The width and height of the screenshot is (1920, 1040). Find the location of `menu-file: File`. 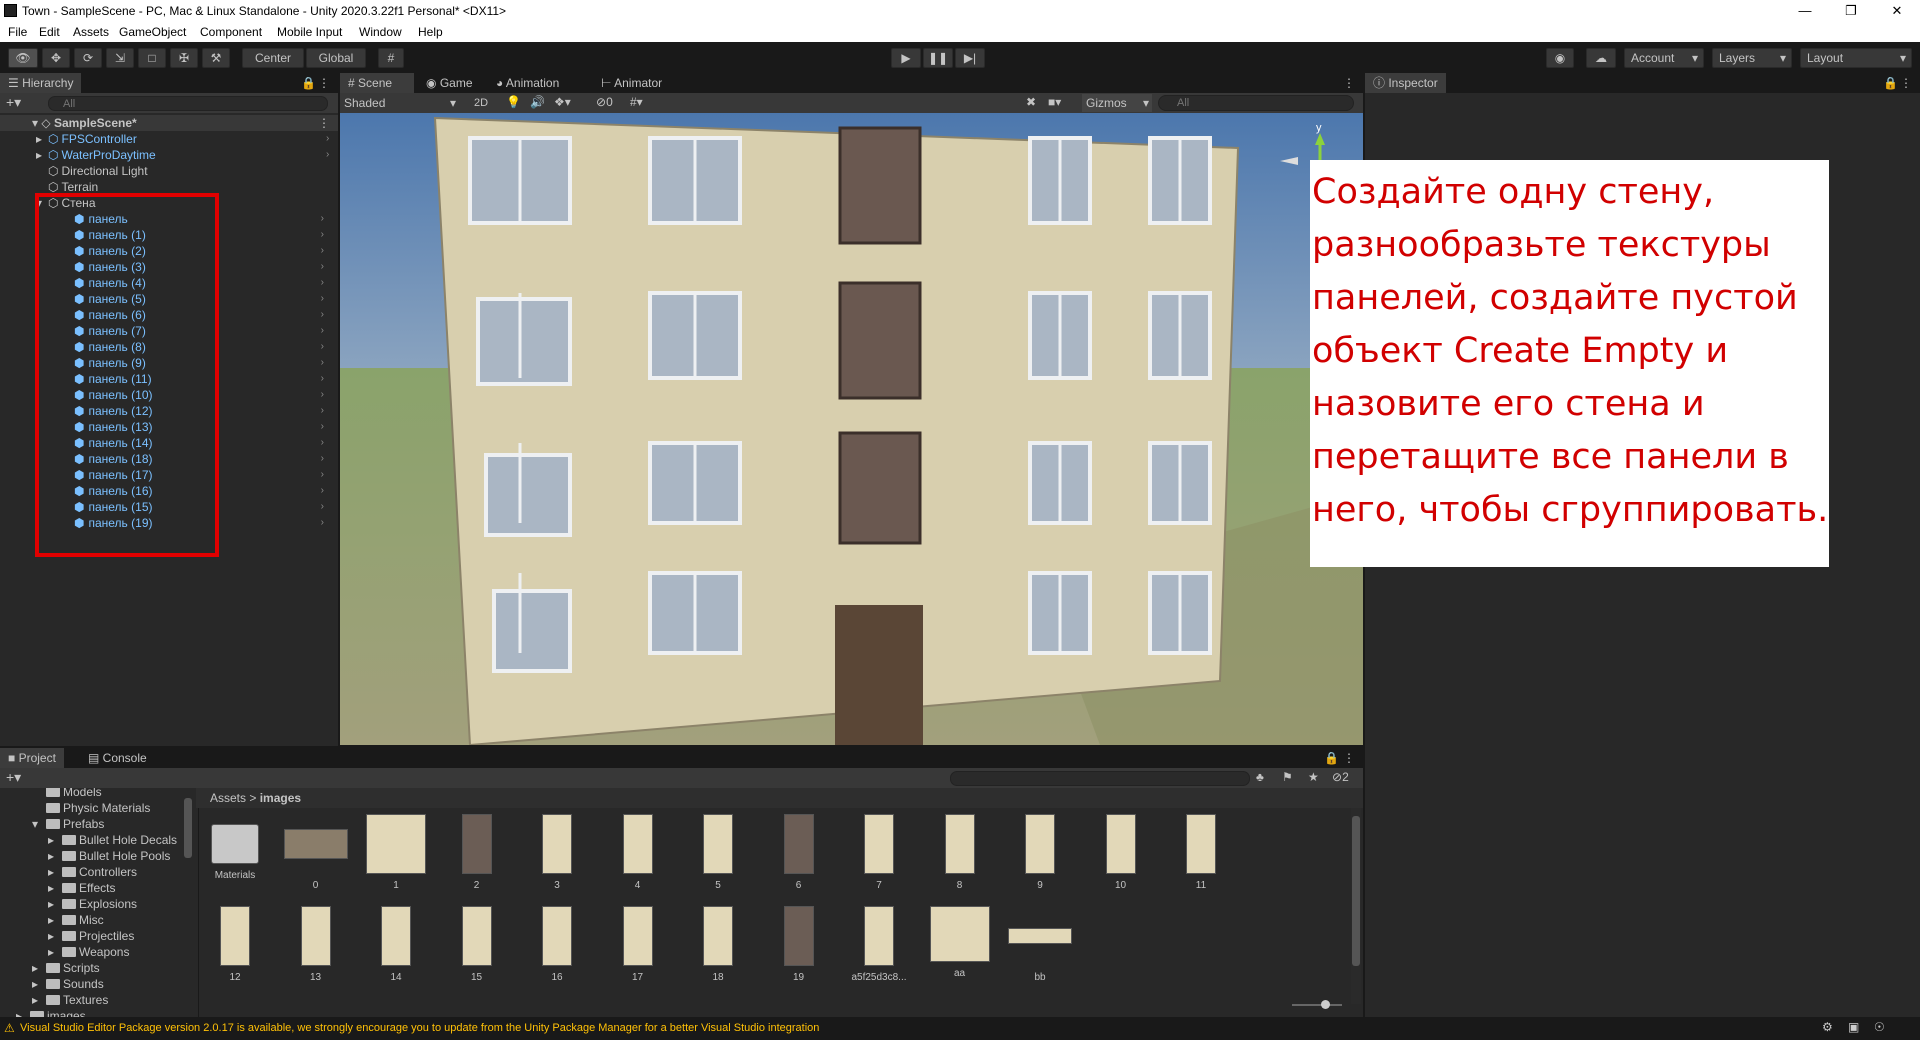

menu-file: File is located at coordinates (17, 32).